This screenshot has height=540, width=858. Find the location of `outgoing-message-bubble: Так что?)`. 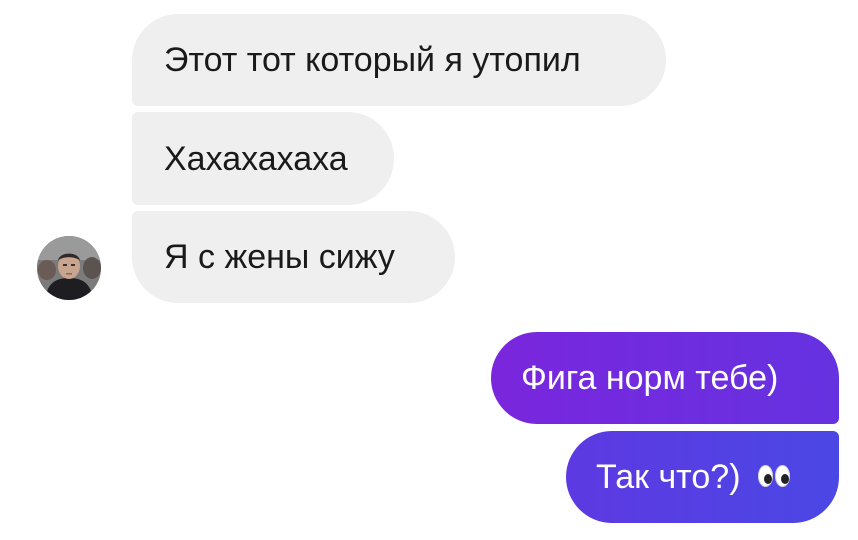

outgoing-message-bubble: Так что?) is located at coordinates (702, 477).